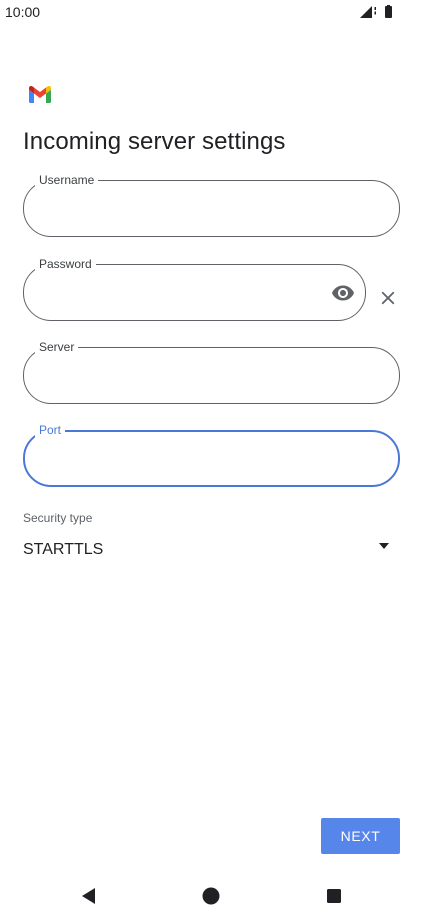 This screenshot has width=423, height=918. Describe the element at coordinates (343, 293) in the screenshot. I see `eye-icon` at that location.